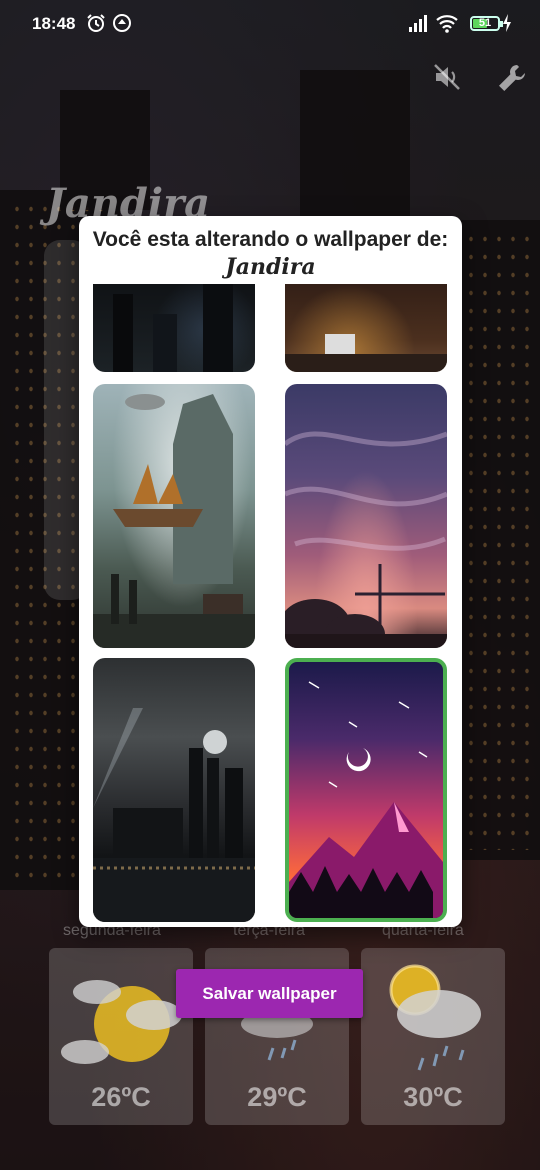 Image resolution: width=540 pixels, height=1170 pixels. Describe the element at coordinates (96, 25) in the screenshot. I see `alarm-icon` at that location.